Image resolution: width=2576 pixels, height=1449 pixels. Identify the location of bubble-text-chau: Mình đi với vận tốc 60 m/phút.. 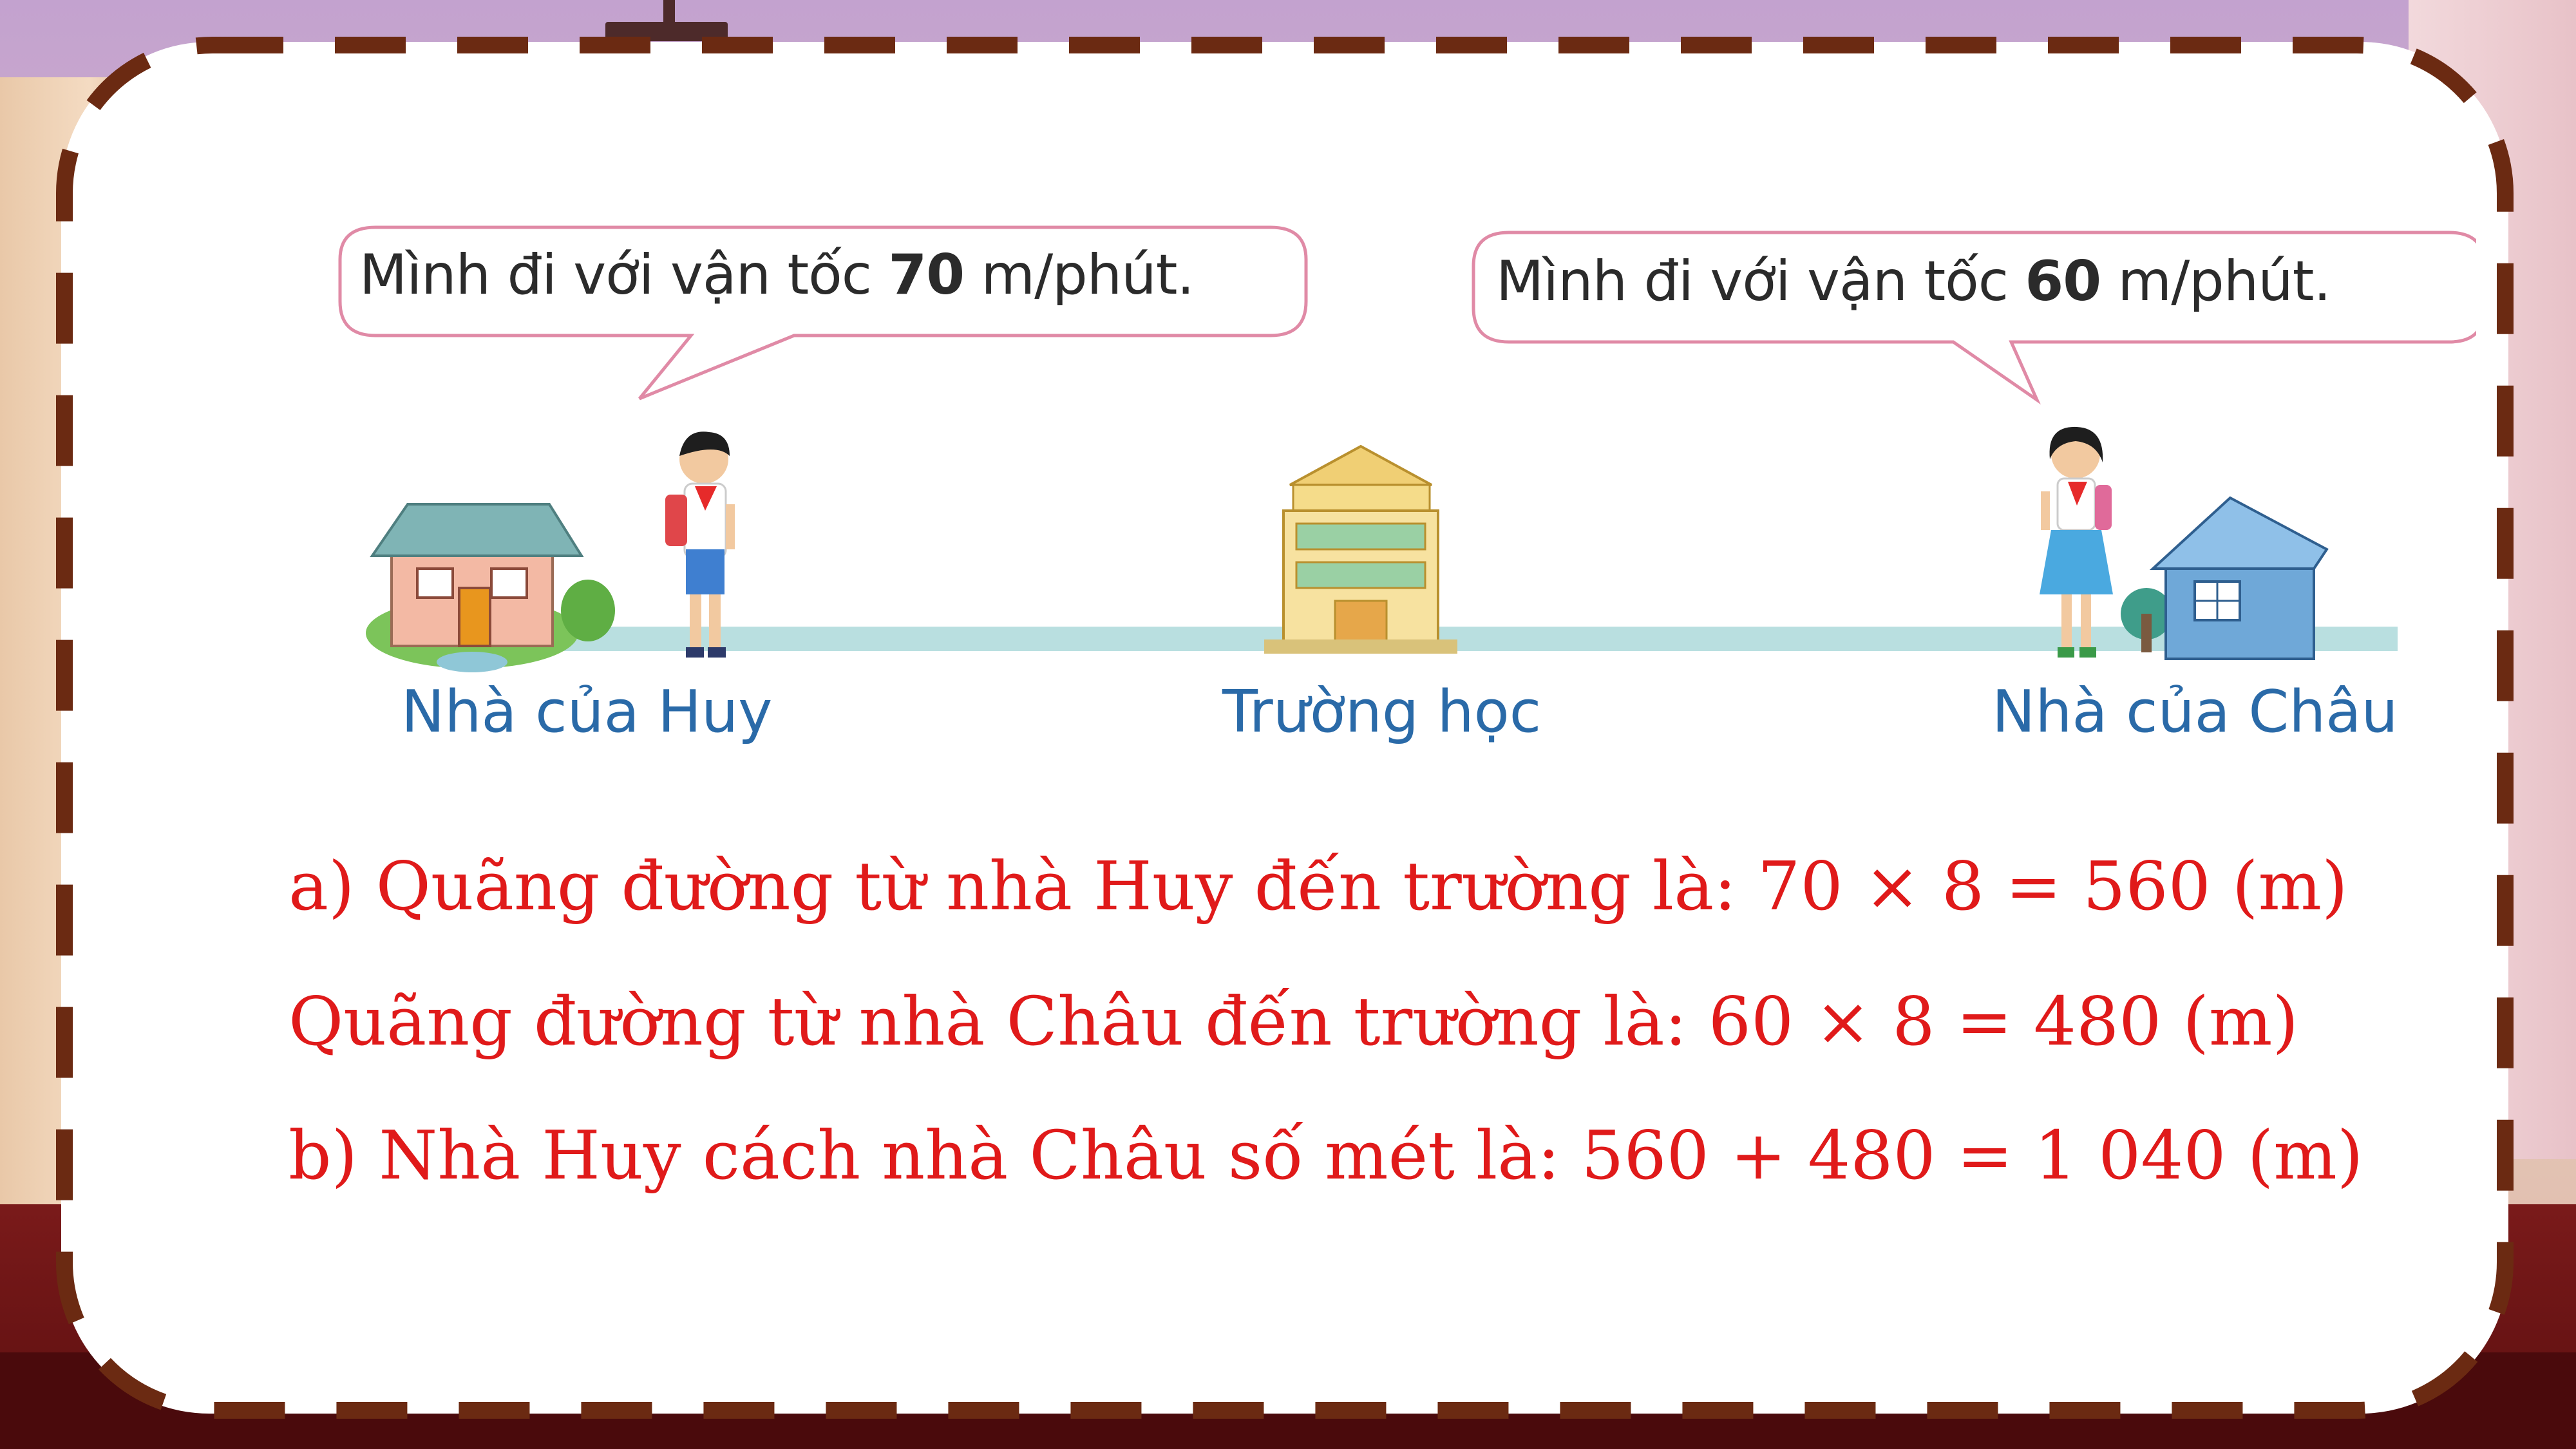
(1913, 281).